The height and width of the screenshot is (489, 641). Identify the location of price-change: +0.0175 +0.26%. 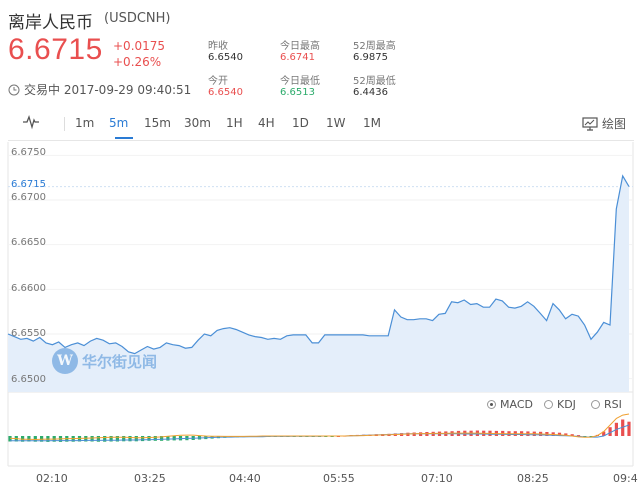
(139, 54).